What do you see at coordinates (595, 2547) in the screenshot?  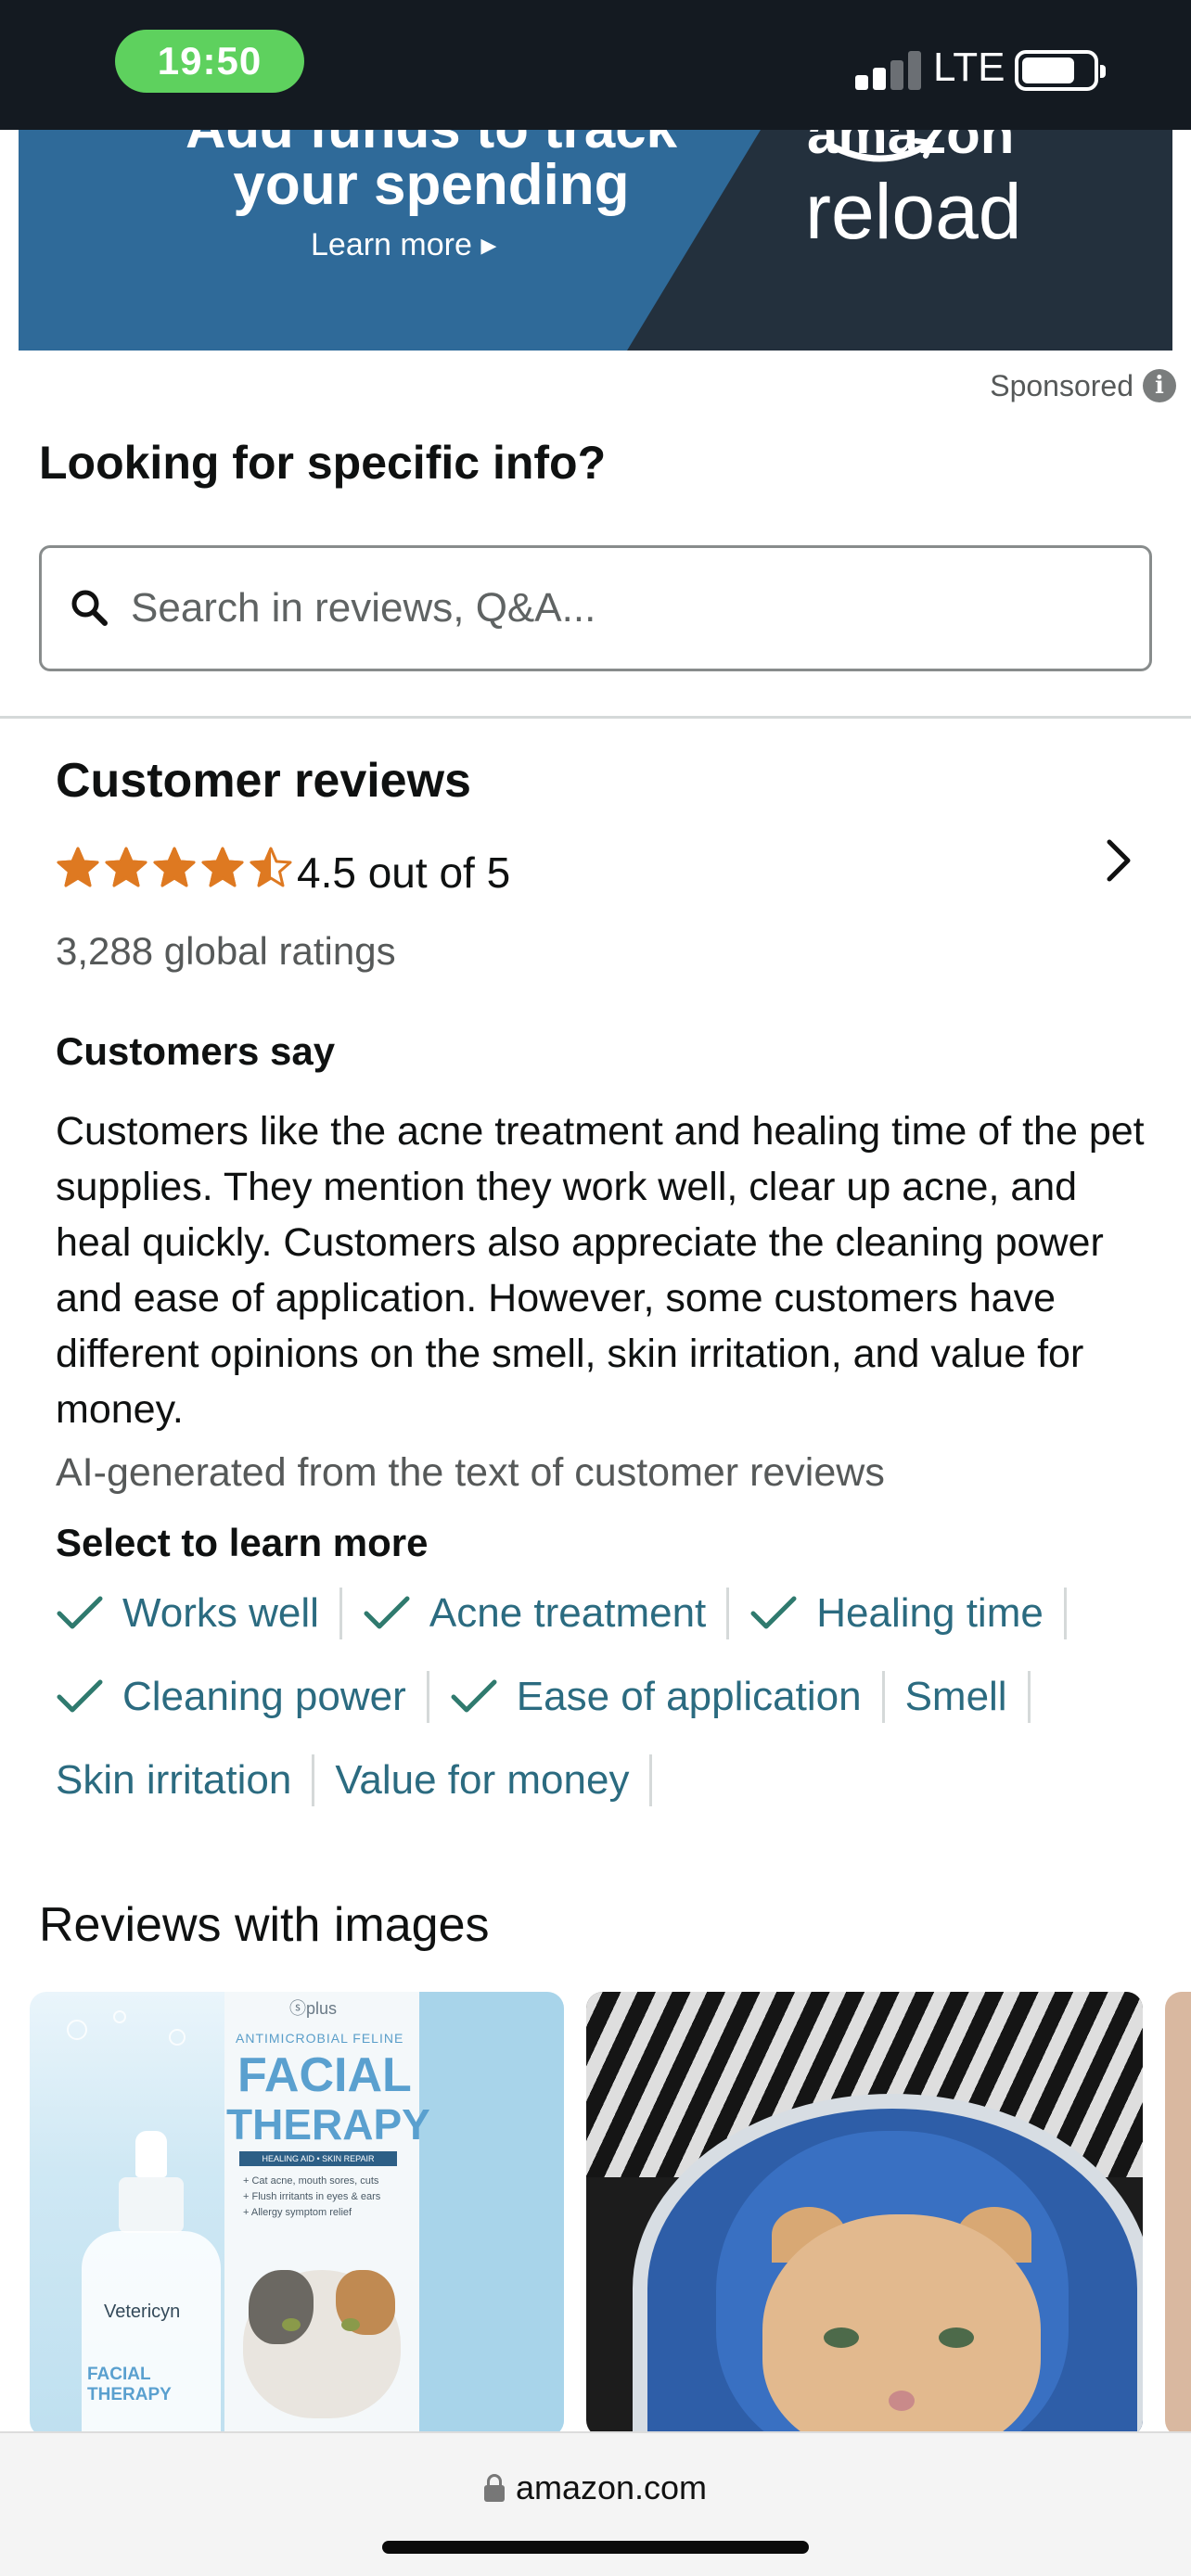 I see `home-indicator` at bounding box center [595, 2547].